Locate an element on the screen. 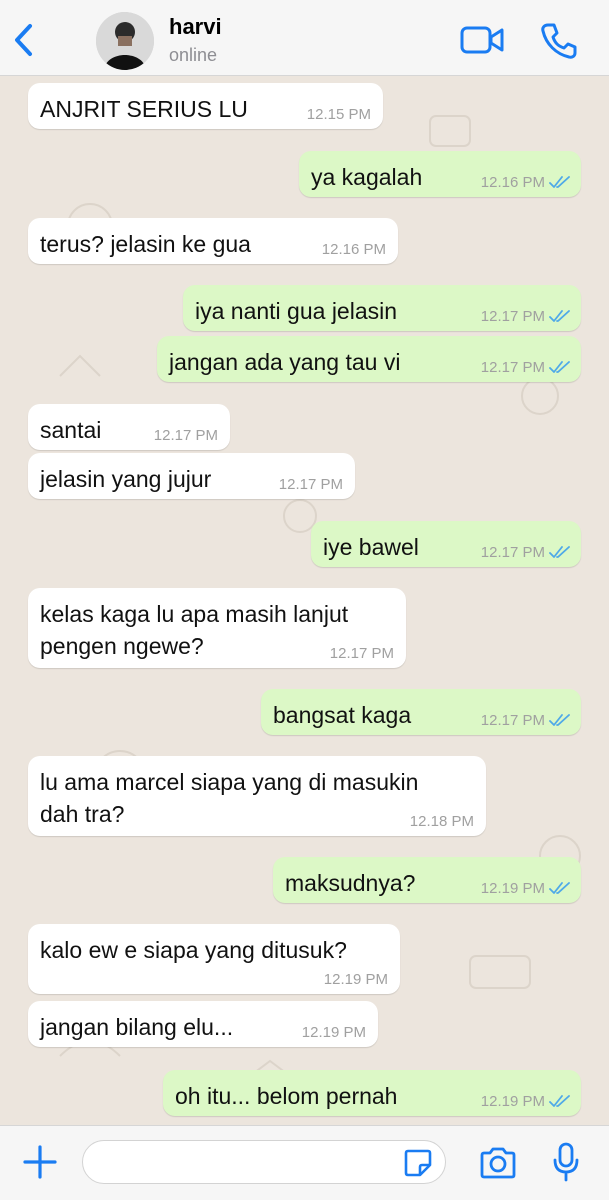 The width and height of the screenshot is (609, 1200). chevron-left-icon is located at coordinates (25, 40).